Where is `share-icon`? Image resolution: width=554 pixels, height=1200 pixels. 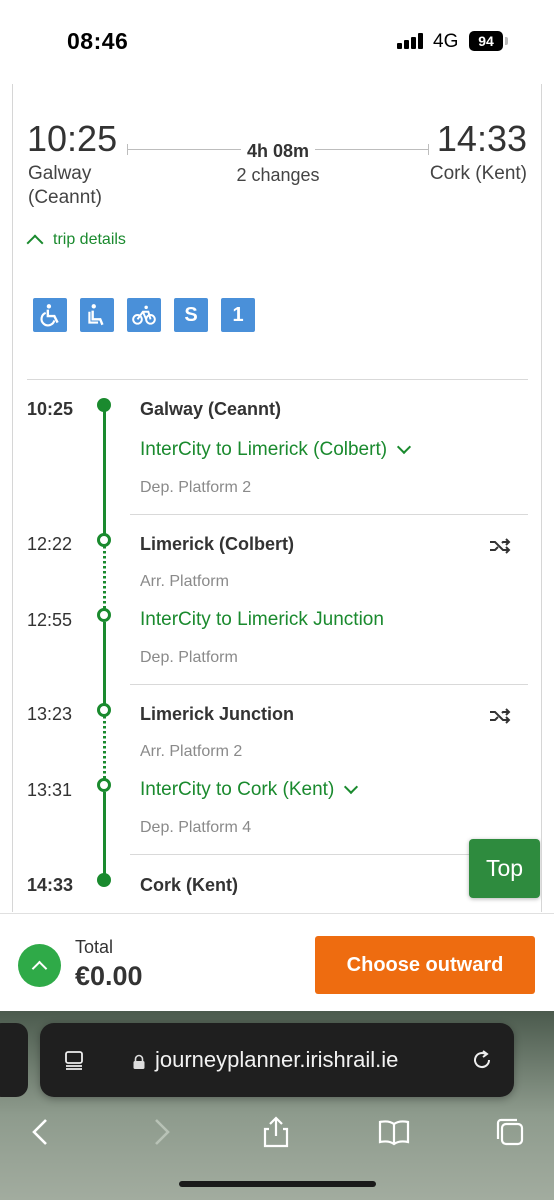
share-icon is located at coordinates (276, 1132).